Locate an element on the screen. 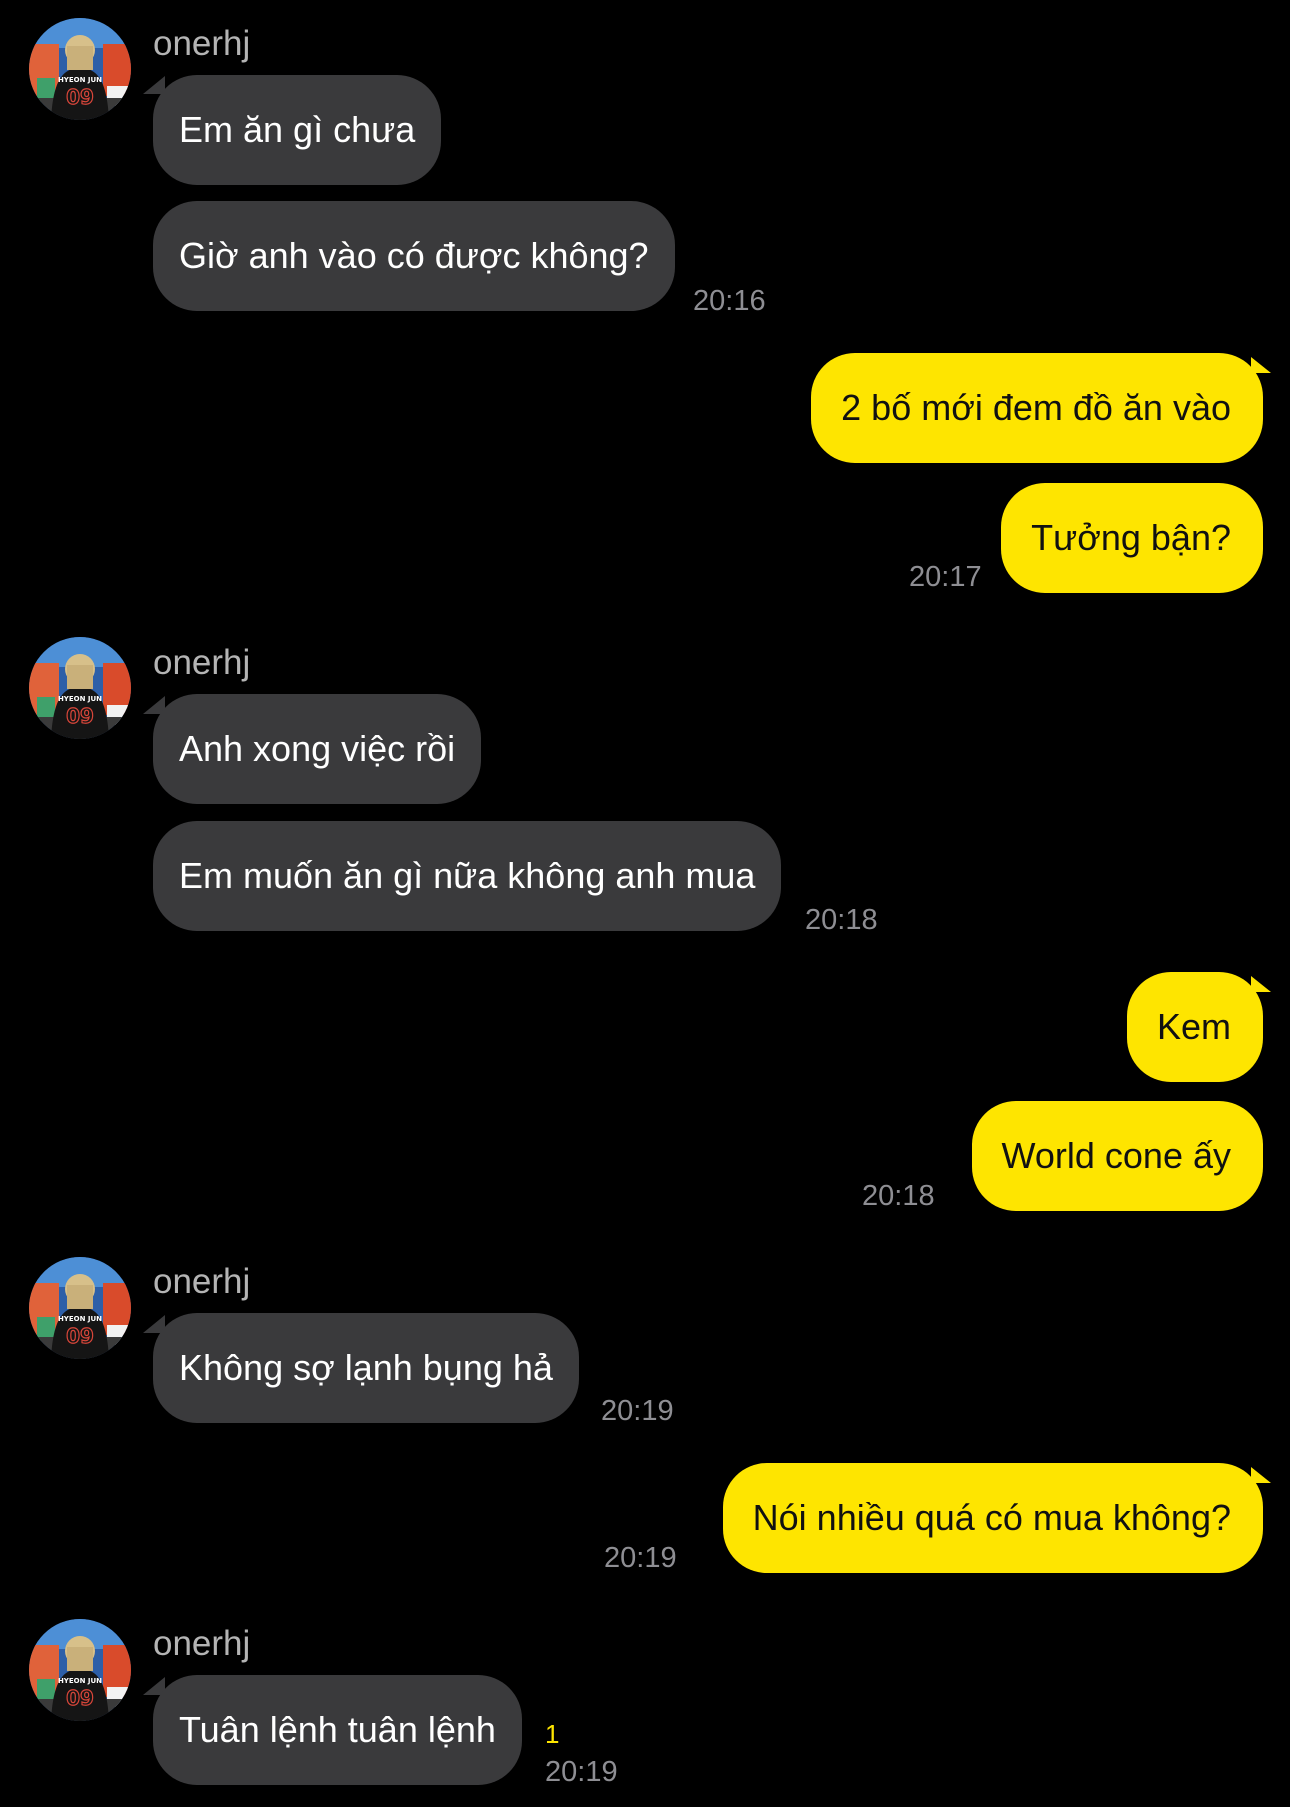 The image size is (1290, 1807). outgoing-message: World cone ấy is located at coordinates (1117, 1156).